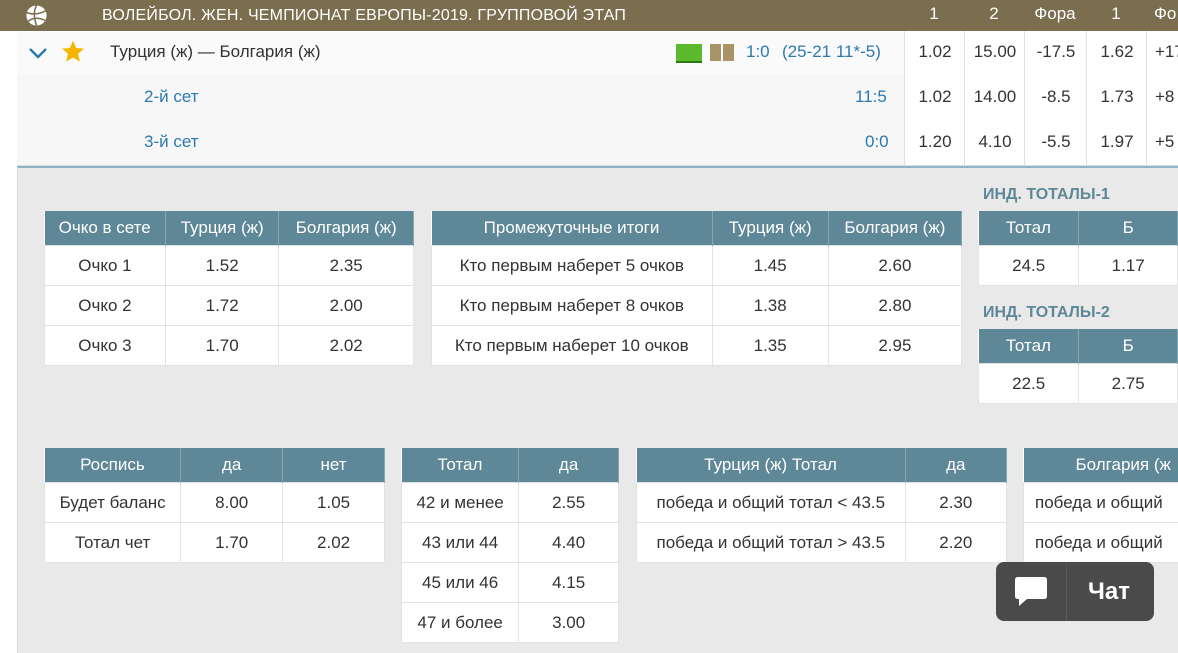 The width and height of the screenshot is (1178, 653). I want to click on odd-cell: 2.80, so click(894, 306).